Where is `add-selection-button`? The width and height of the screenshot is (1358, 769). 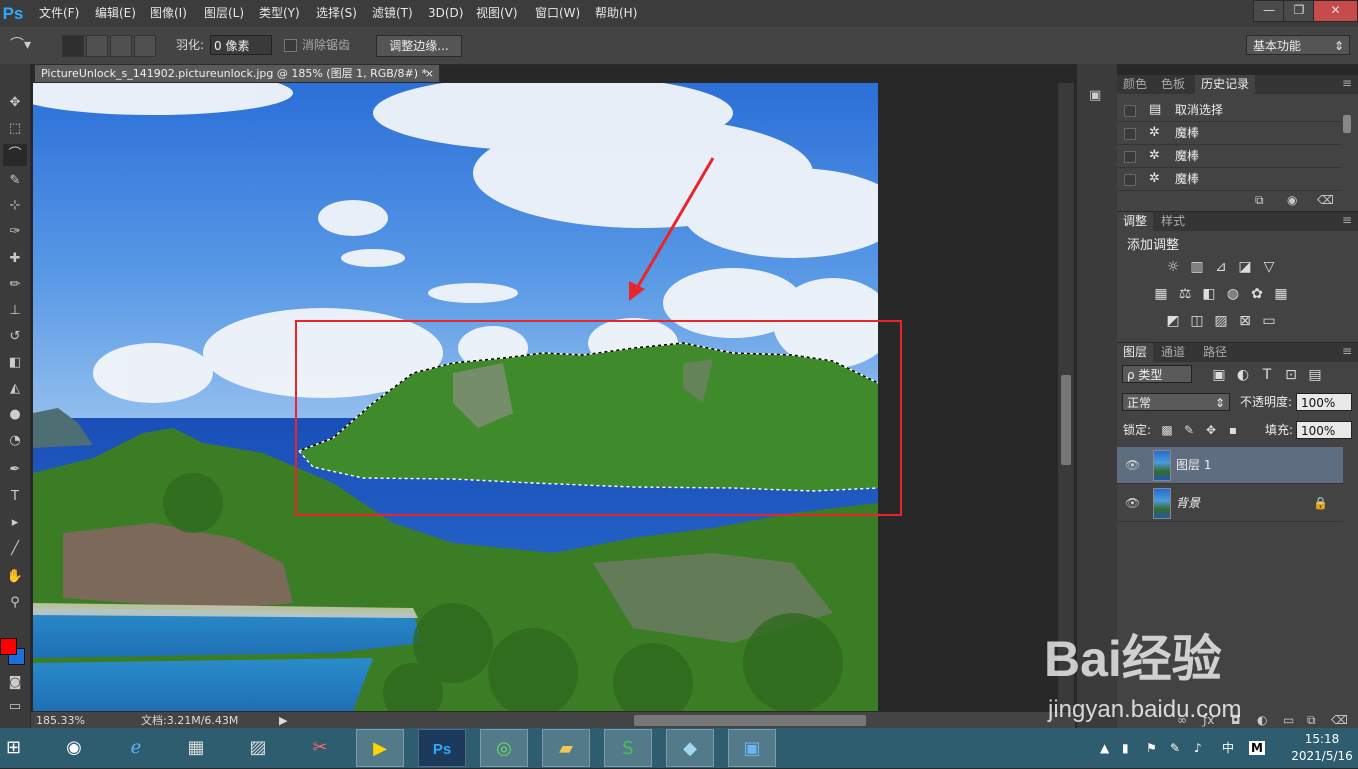
add-selection-button is located at coordinates (97, 46).